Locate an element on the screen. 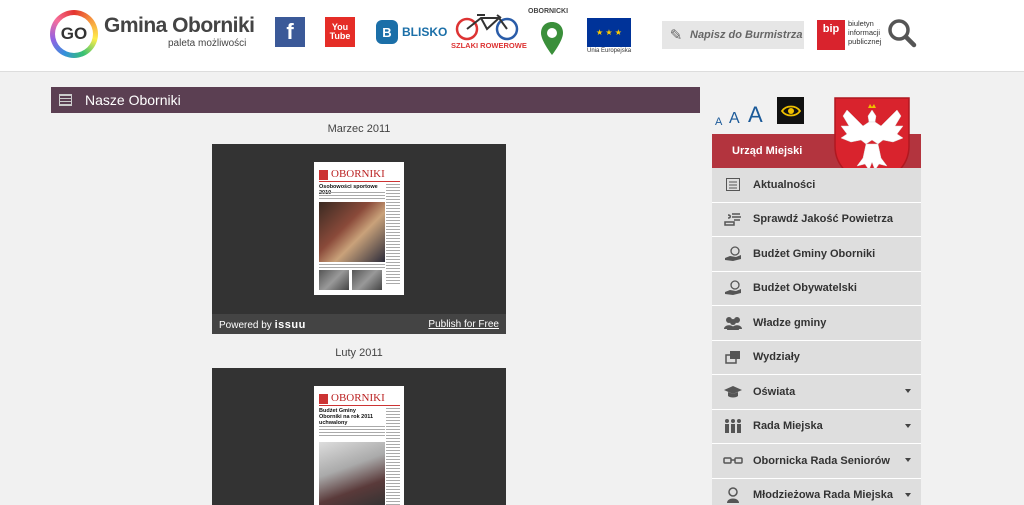 This screenshot has height=505, width=1024. publication-caption: Luty 2011 is located at coordinates (359, 353).